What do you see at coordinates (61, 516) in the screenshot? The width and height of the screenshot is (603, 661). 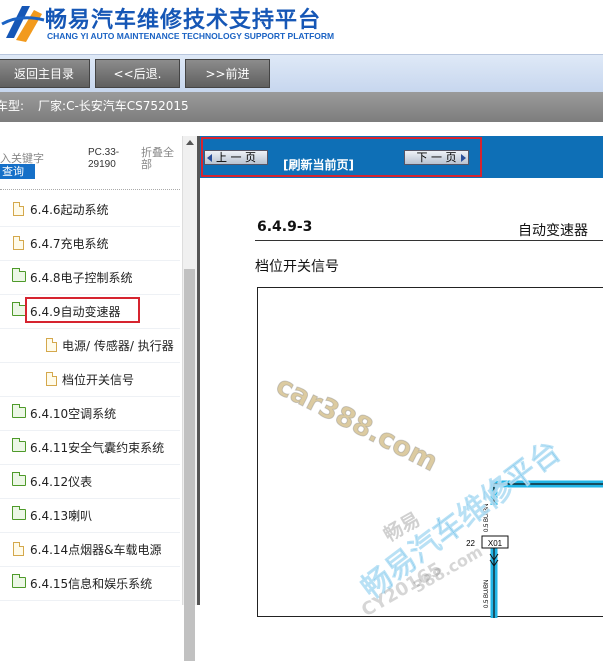 I see `tree-item-label: 6.4.13喇叭` at bounding box center [61, 516].